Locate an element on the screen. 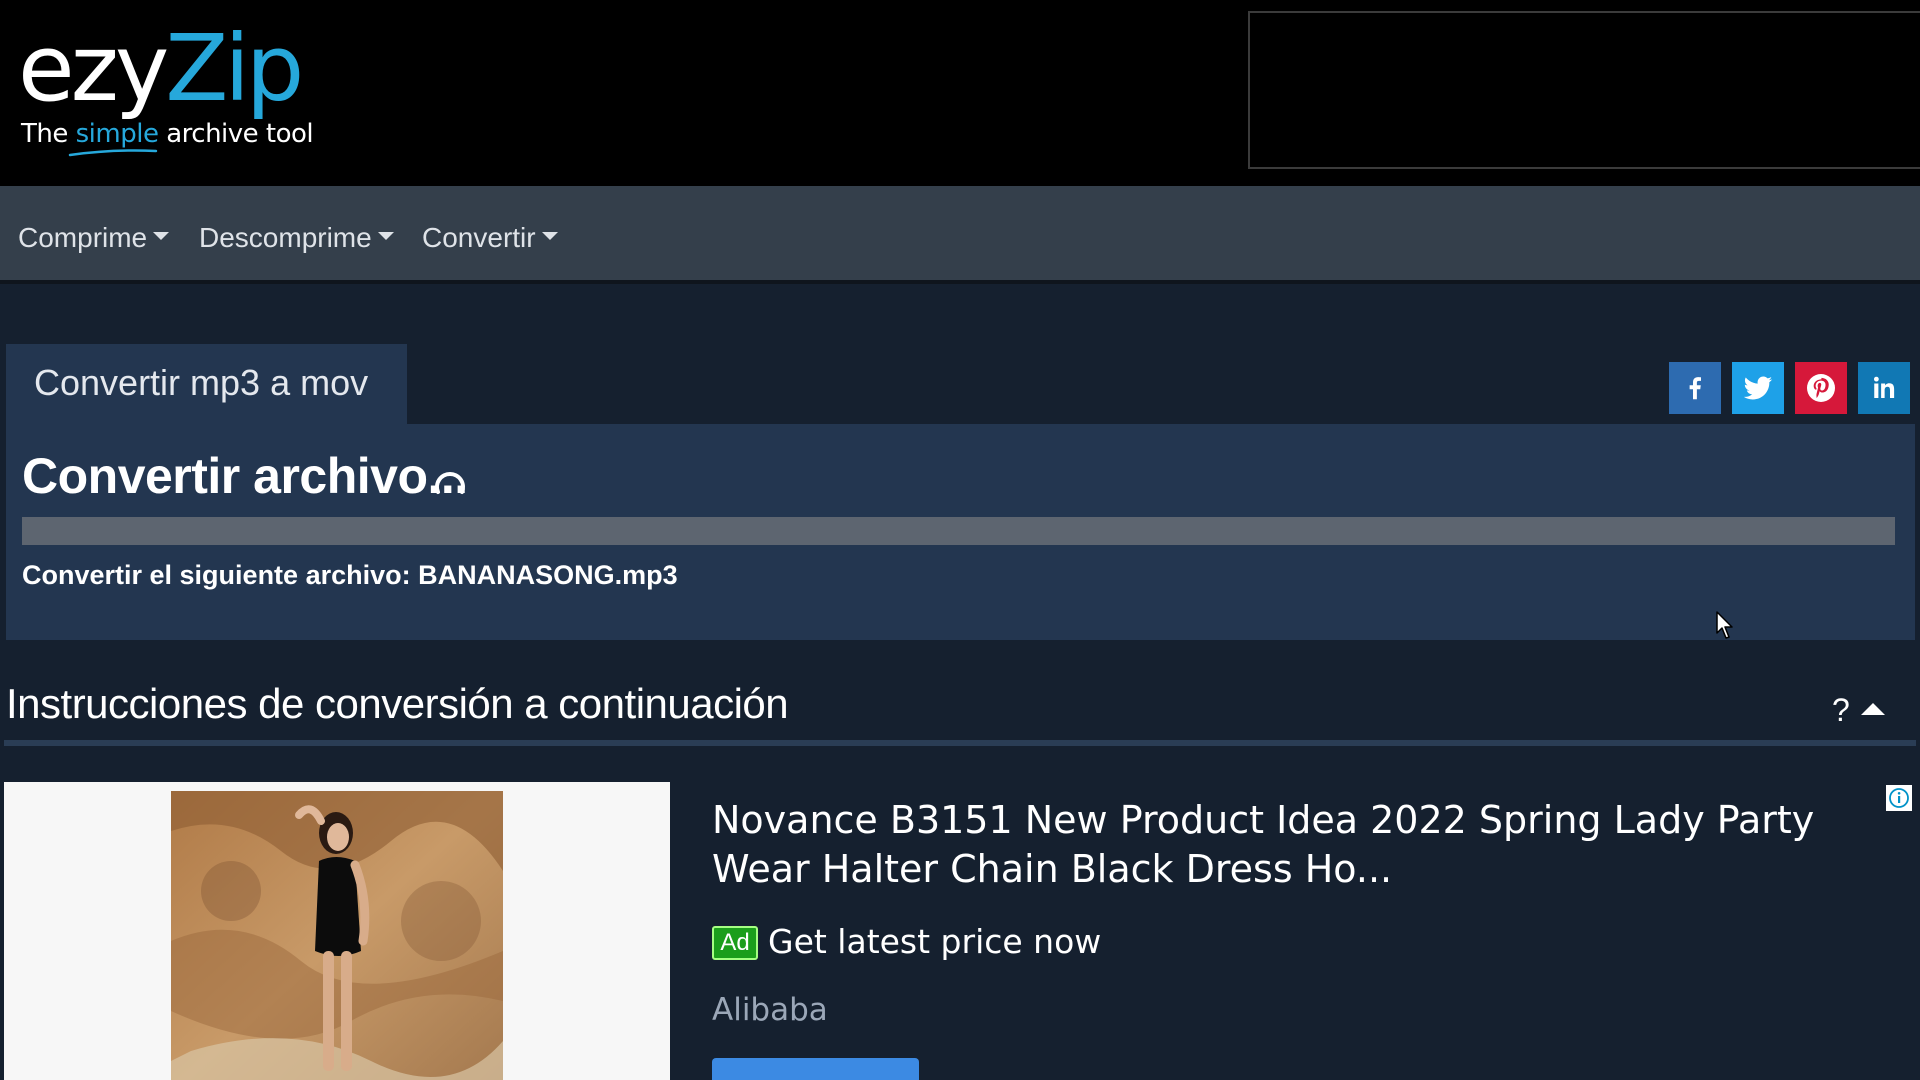 The image size is (1920, 1080). share-facebook-button is located at coordinates (1695, 388).